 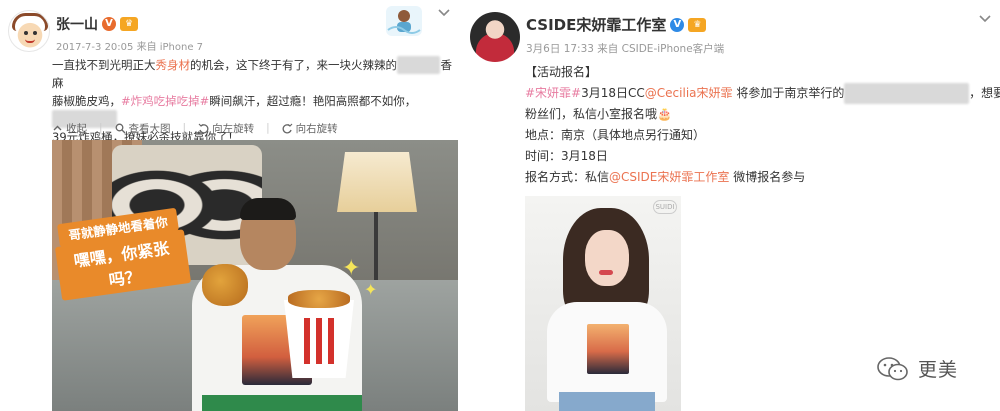 What do you see at coordinates (143, 128) in the screenshot?
I see `view-large-button: 查看大图` at bounding box center [143, 128].